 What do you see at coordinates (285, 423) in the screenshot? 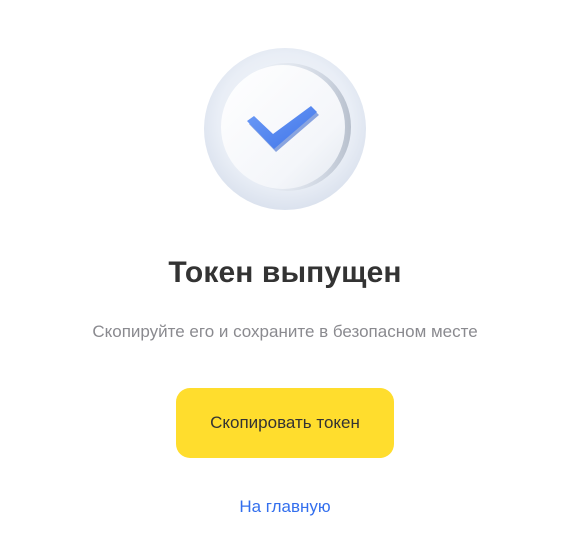
I see `copy-token-button: Скопировать токен` at bounding box center [285, 423].